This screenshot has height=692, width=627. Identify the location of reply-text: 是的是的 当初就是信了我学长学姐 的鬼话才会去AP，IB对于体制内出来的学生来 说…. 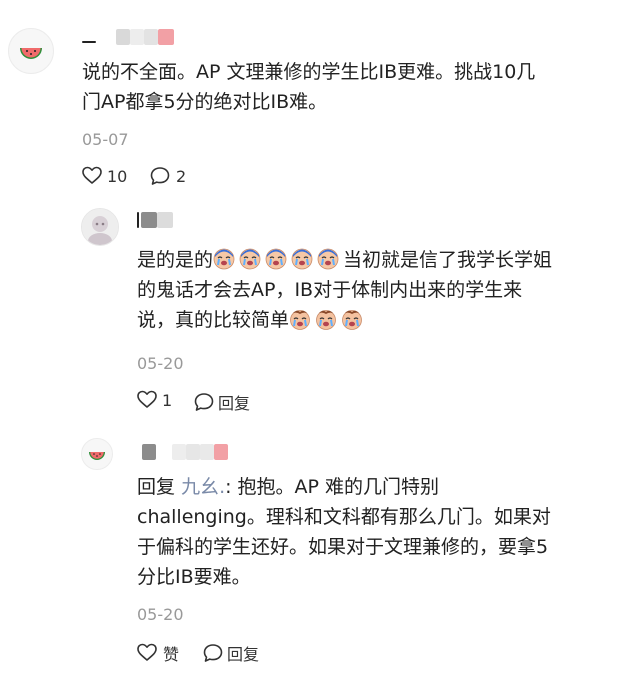
(345, 289).